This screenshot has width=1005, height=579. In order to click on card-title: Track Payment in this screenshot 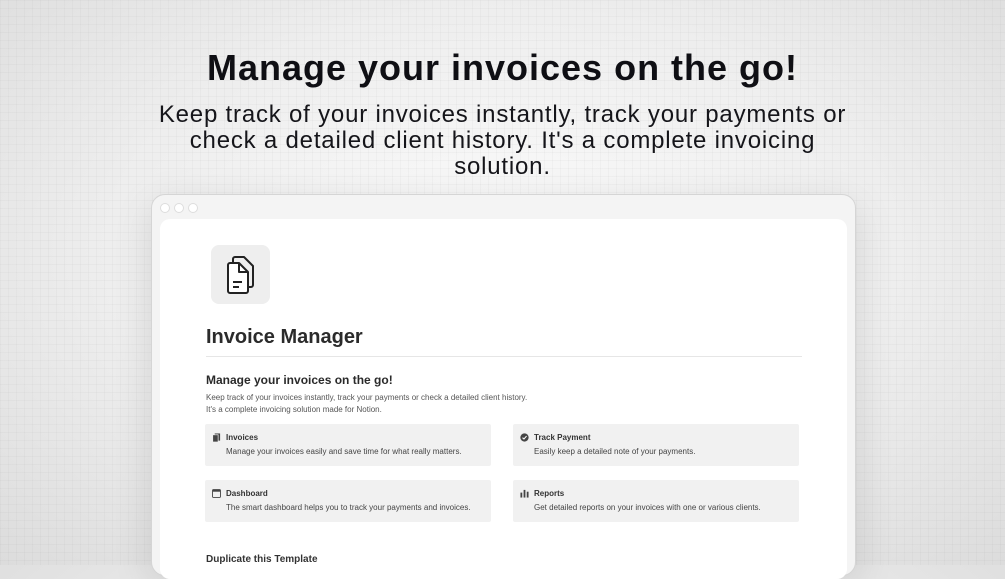, I will do `click(562, 437)`.